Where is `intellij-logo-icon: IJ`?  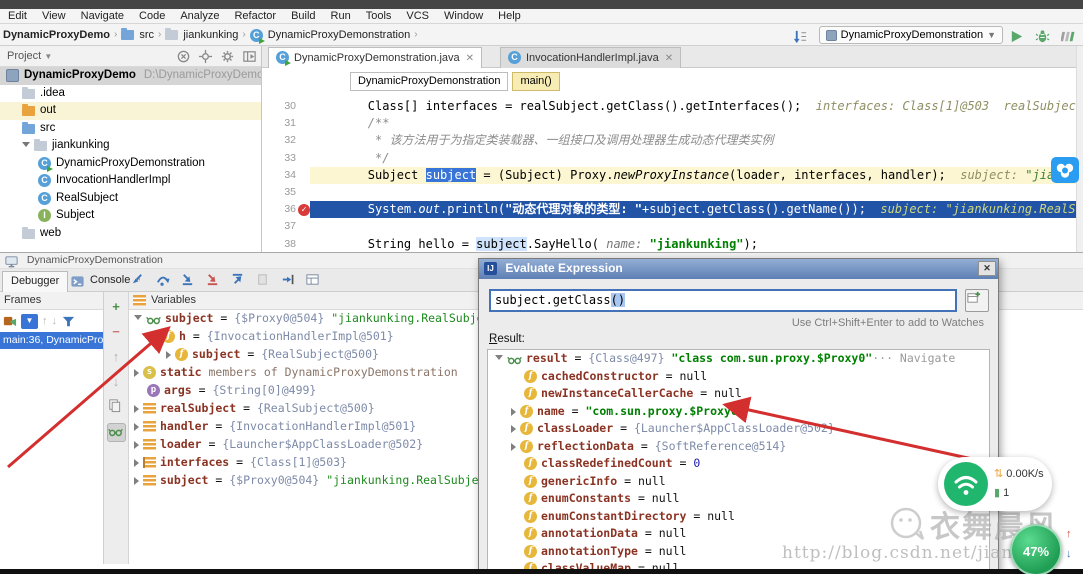
intellij-logo-icon: IJ is located at coordinates (490, 268).